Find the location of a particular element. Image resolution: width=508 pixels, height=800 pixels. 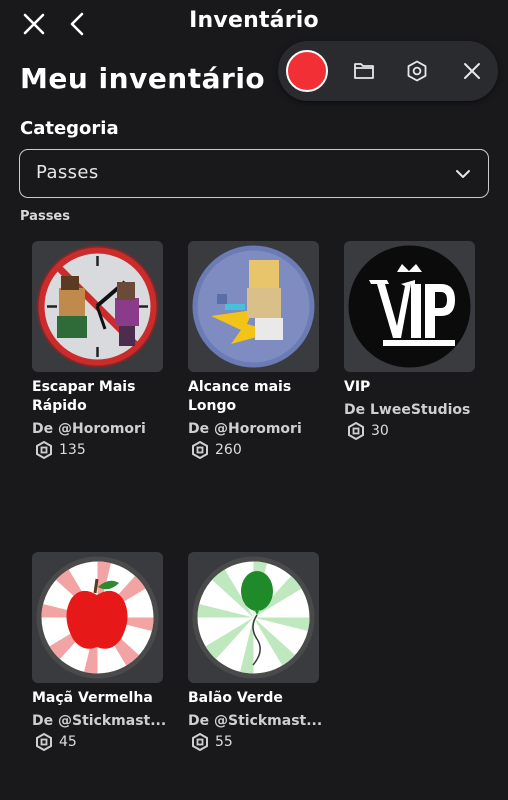

pass-name: VIP is located at coordinates (357, 387).